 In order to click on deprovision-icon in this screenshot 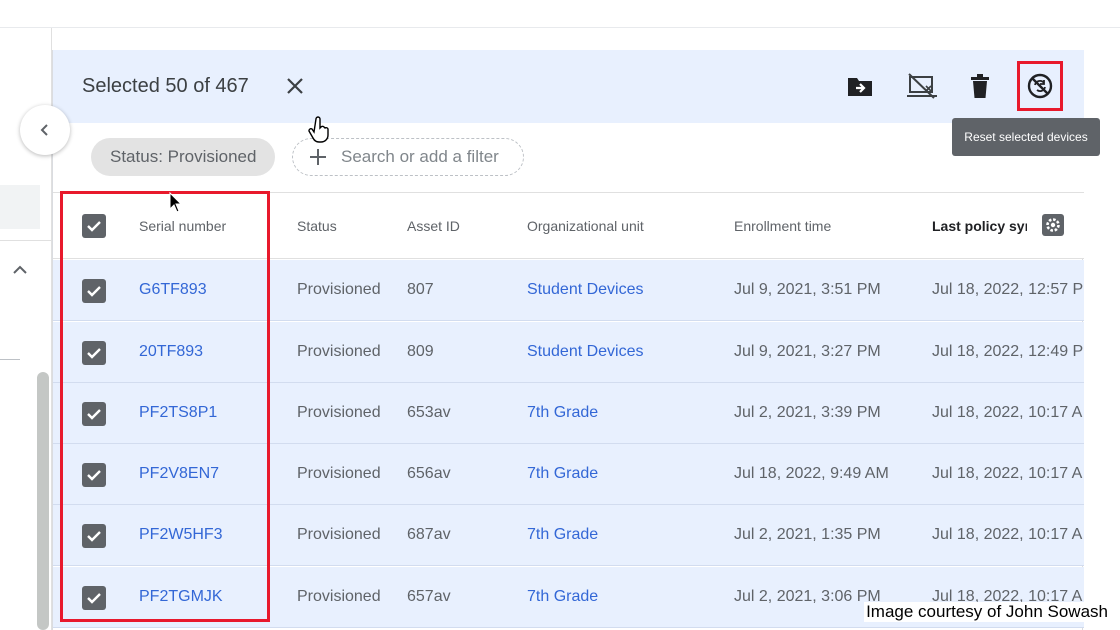, I will do `click(922, 86)`.